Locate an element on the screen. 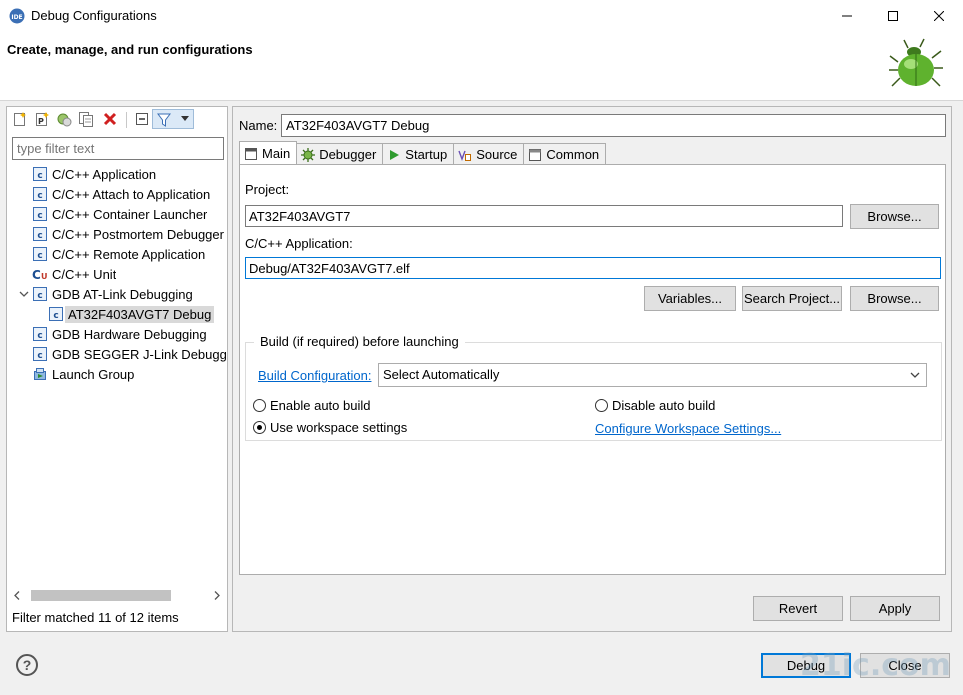  tree-item-label: C/C++ Application is located at coordinates (104, 174).